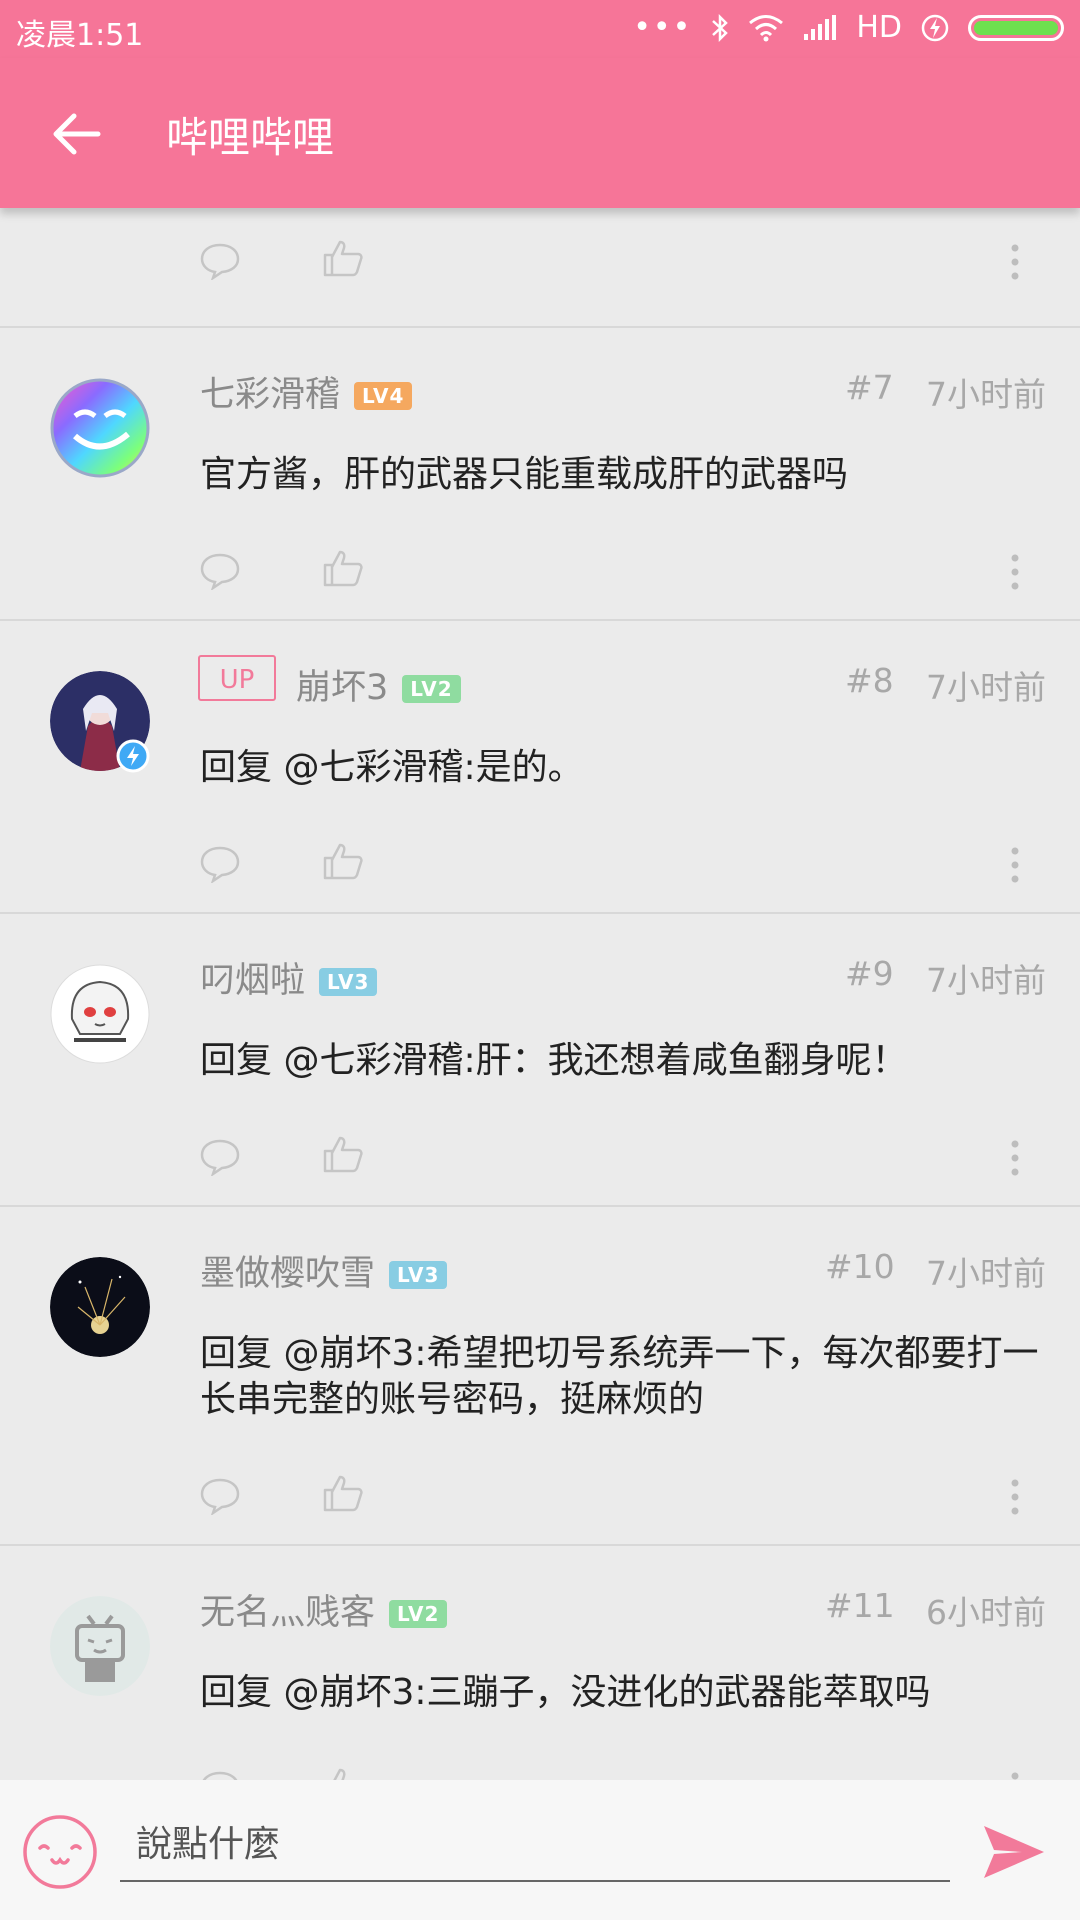 This screenshot has width=1080, height=1920. I want to click on floor-number: #11, so click(860, 1605).